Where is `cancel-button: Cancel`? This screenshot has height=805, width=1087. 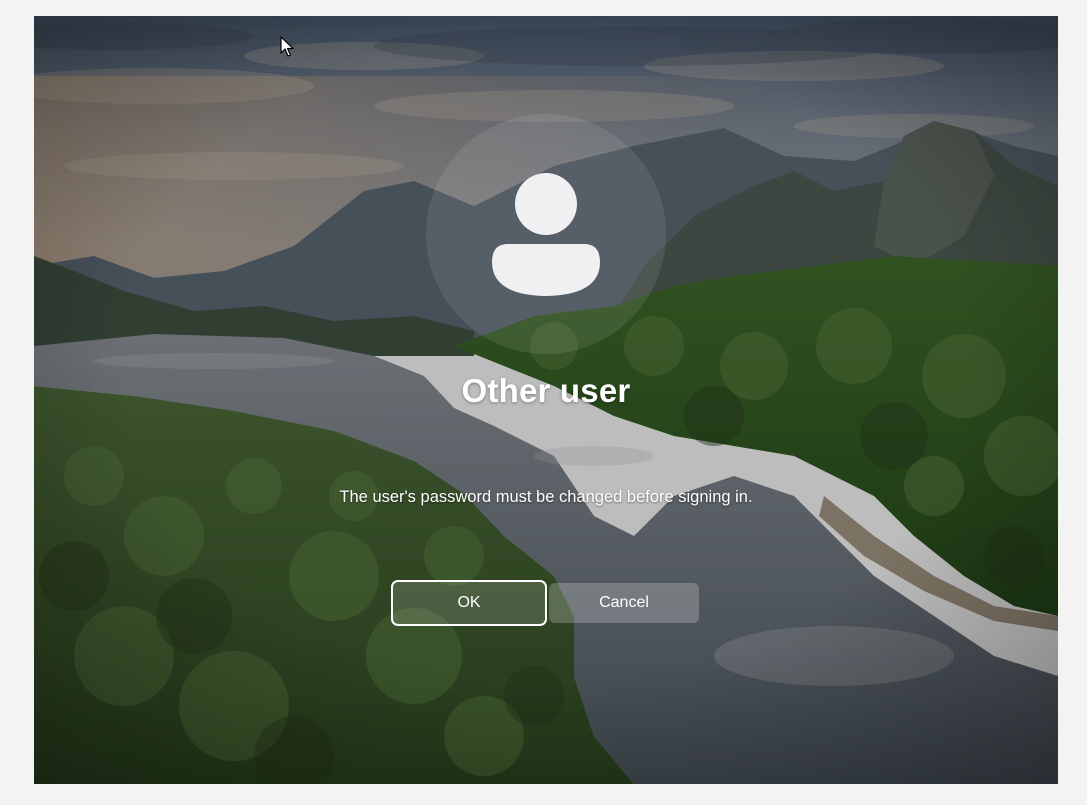 cancel-button: Cancel is located at coordinates (624, 603).